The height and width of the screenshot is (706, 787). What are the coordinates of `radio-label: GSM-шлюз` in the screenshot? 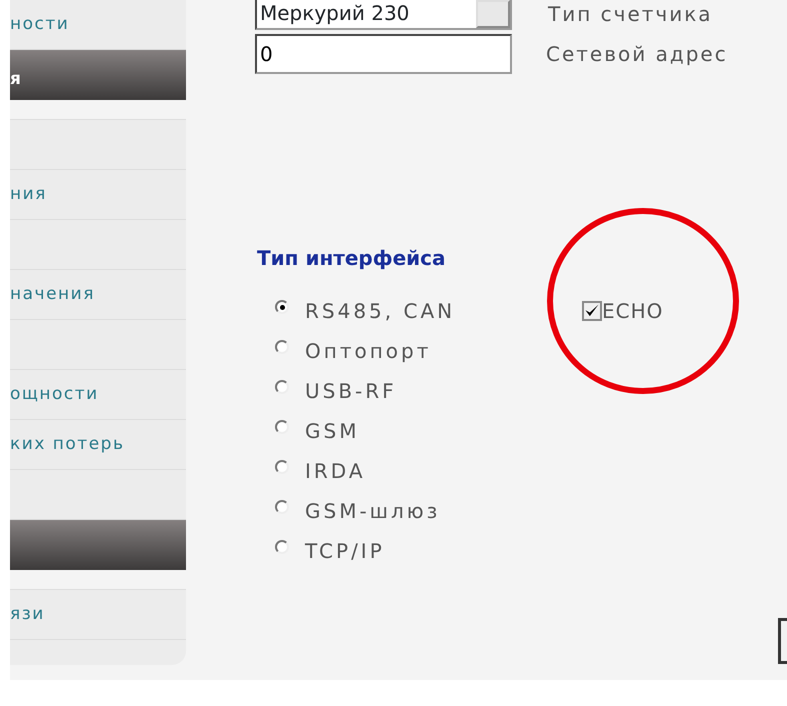 It's located at (372, 511).